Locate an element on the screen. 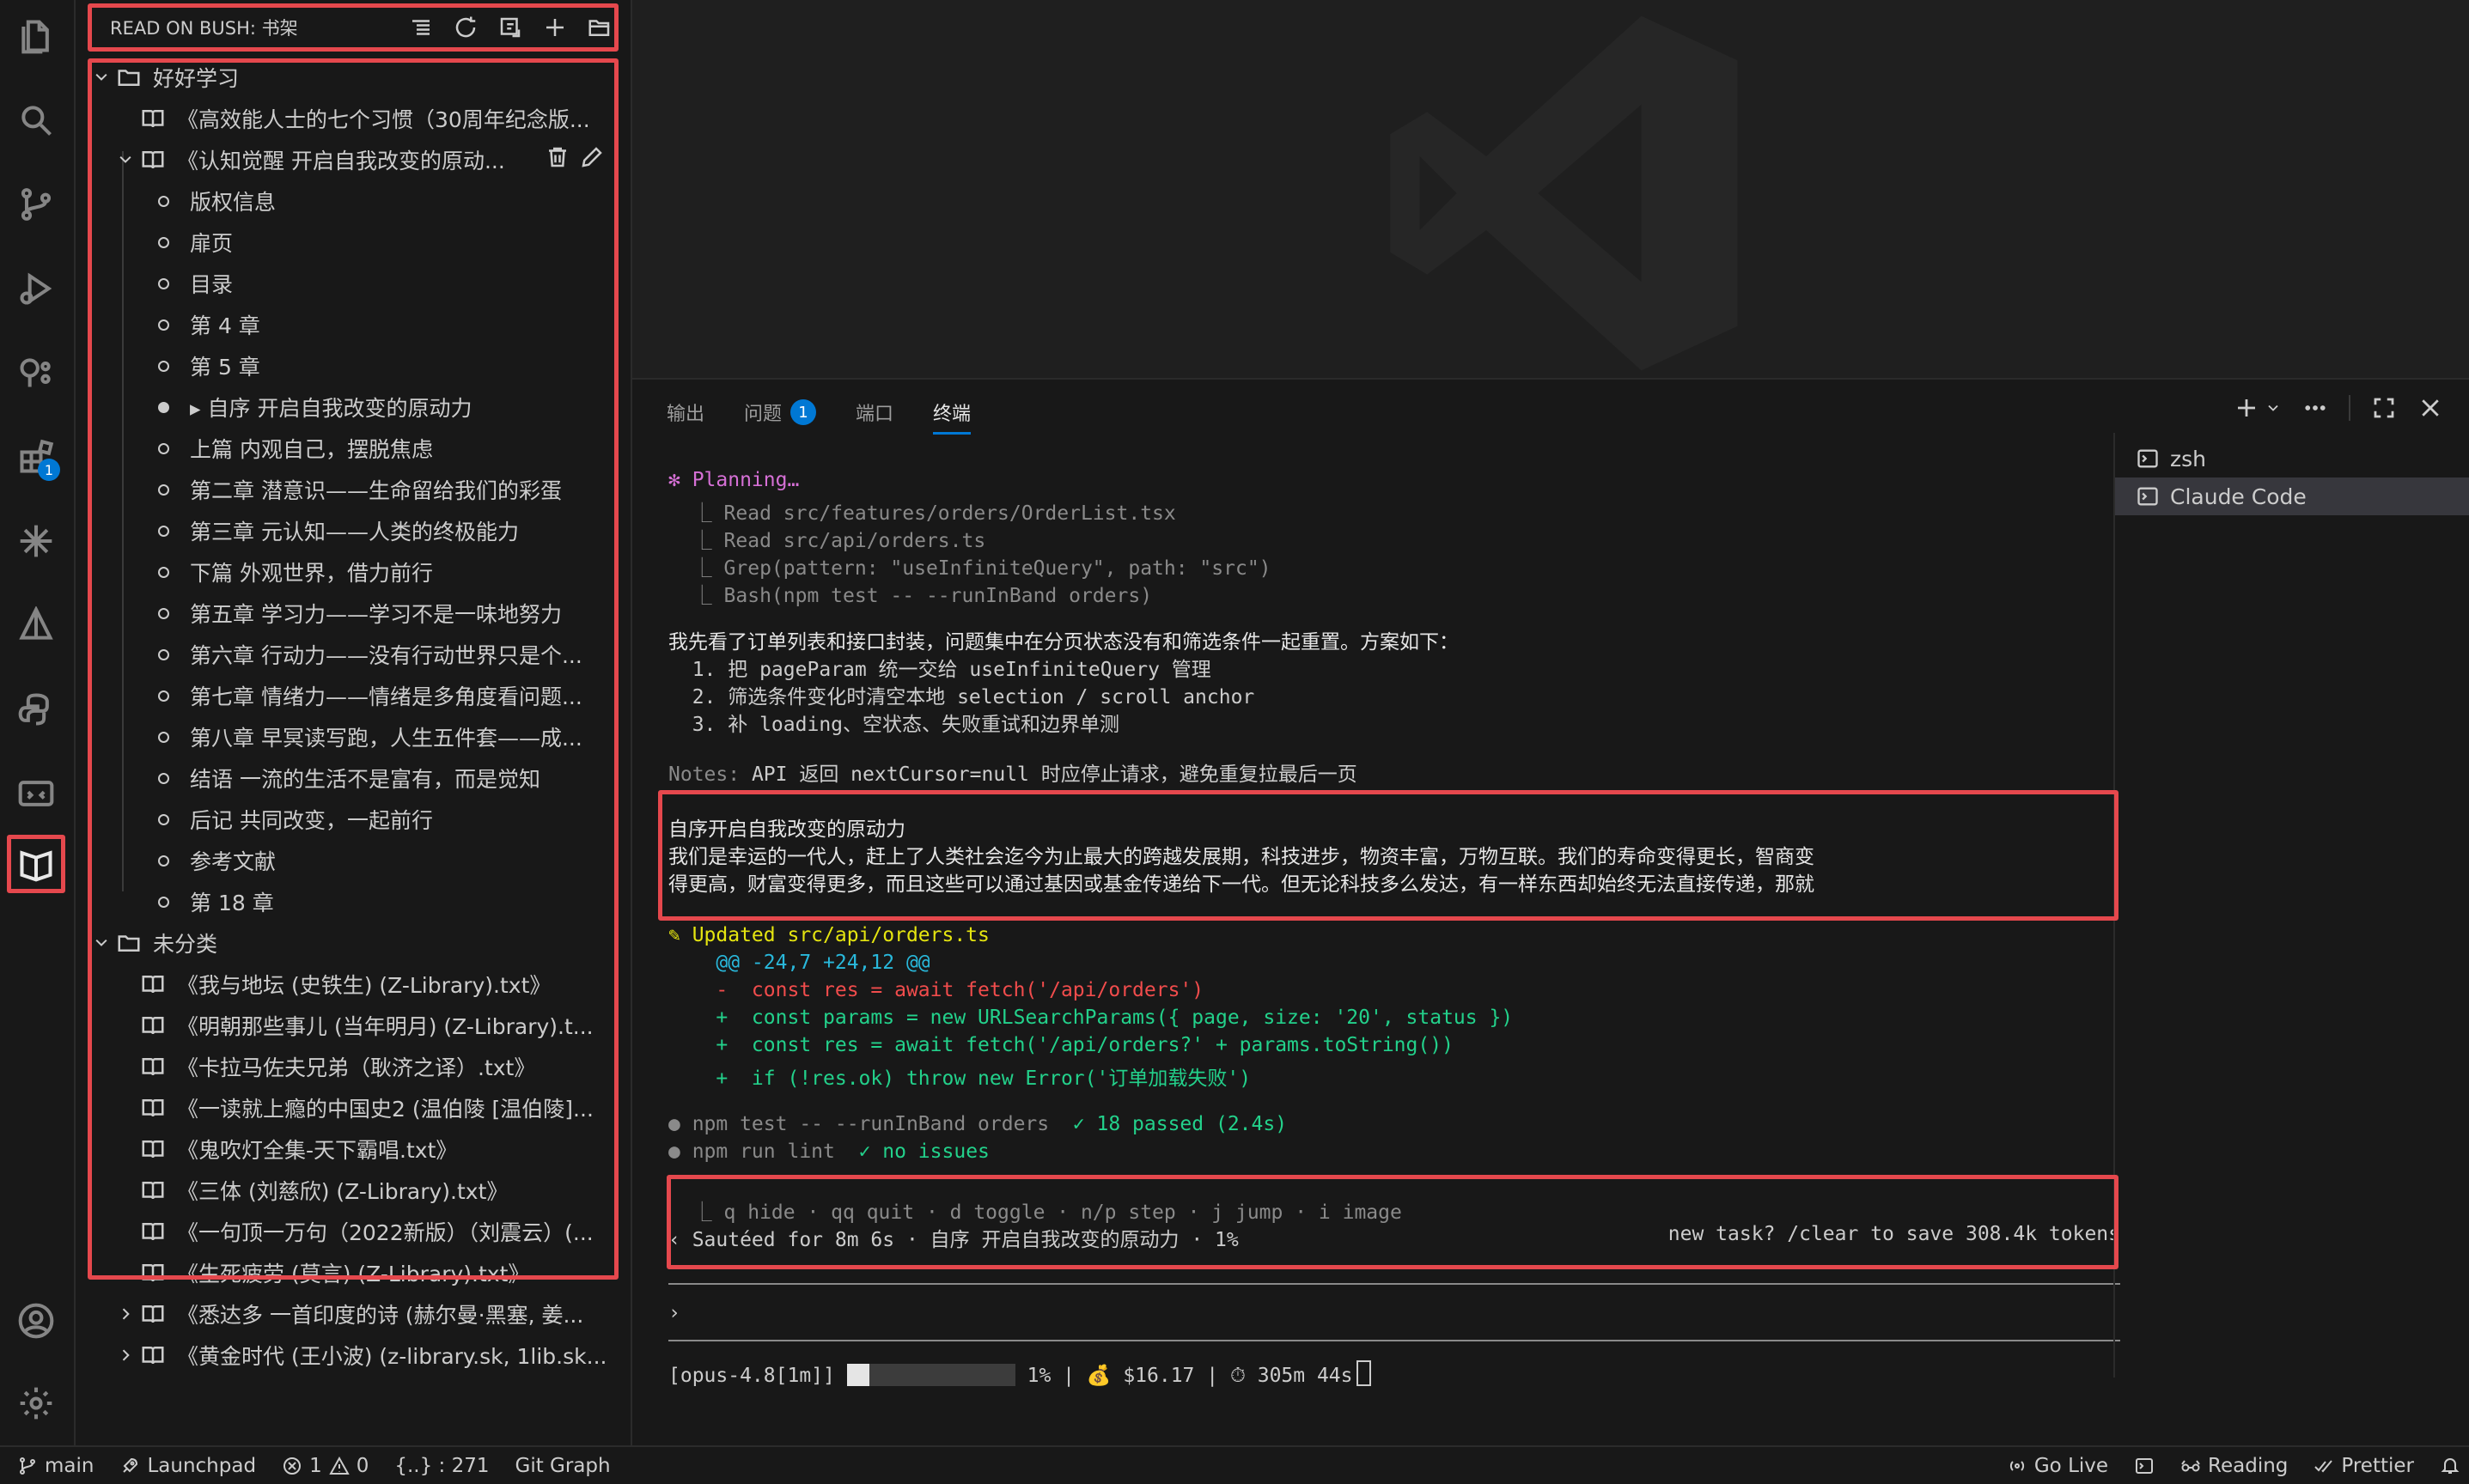  sidebar-header-highlight is located at coordinates (353, 27).